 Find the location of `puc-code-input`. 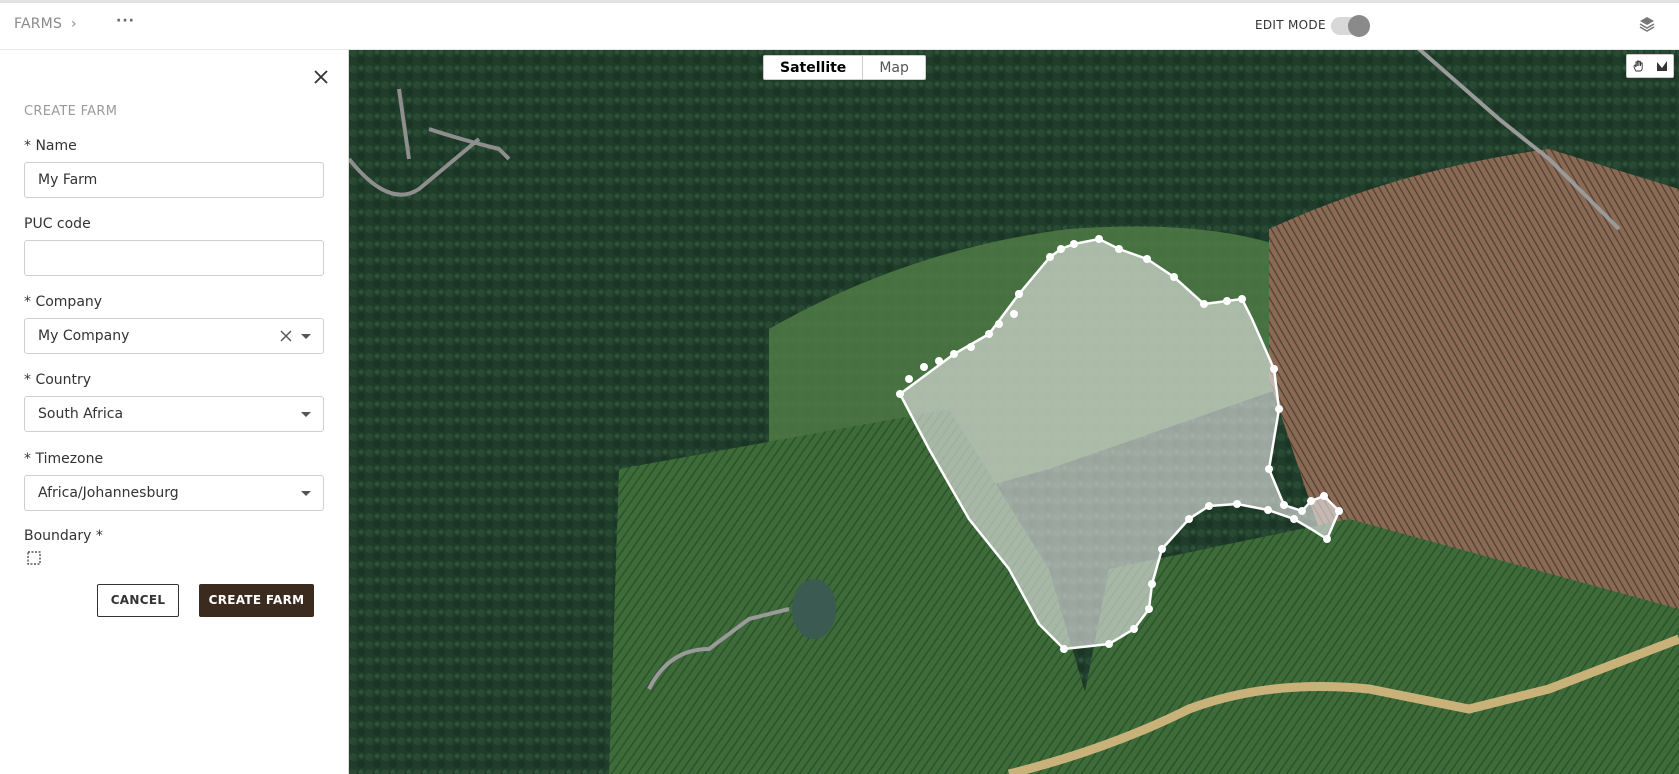

puc-code-input is located at coordinates (174, 258).